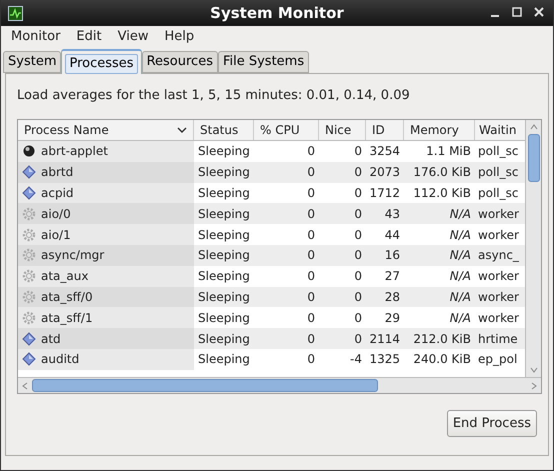 This screenshot has height=471, width=554. I want to click on end-process-button: End Process, so click(491, 423).